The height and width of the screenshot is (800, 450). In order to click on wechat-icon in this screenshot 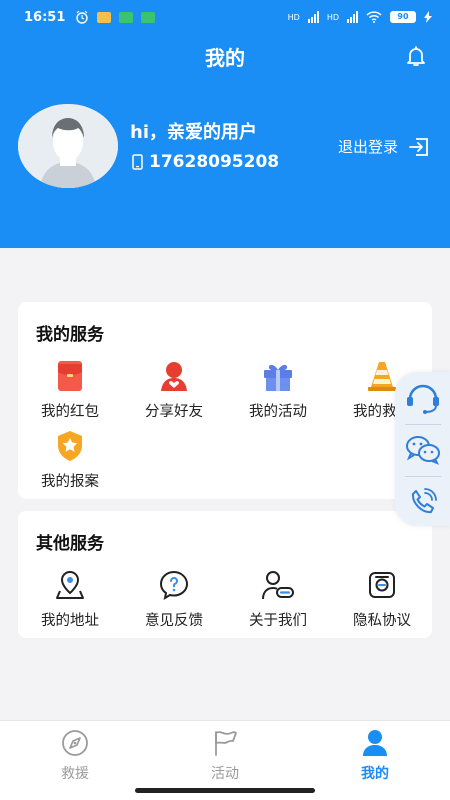, I will do `click(423, 450)`.